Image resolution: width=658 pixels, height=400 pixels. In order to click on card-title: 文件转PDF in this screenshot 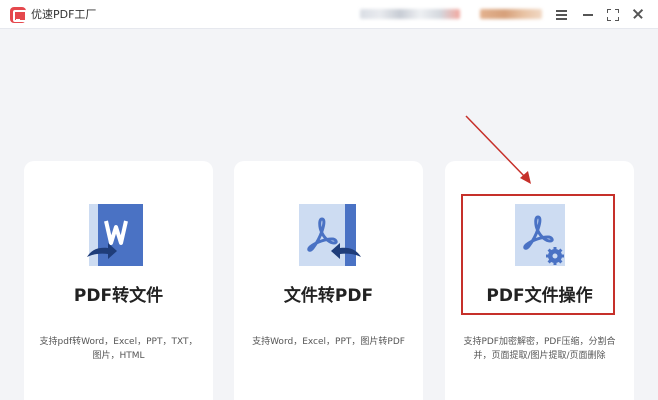, I will do `click(328, 296)`.